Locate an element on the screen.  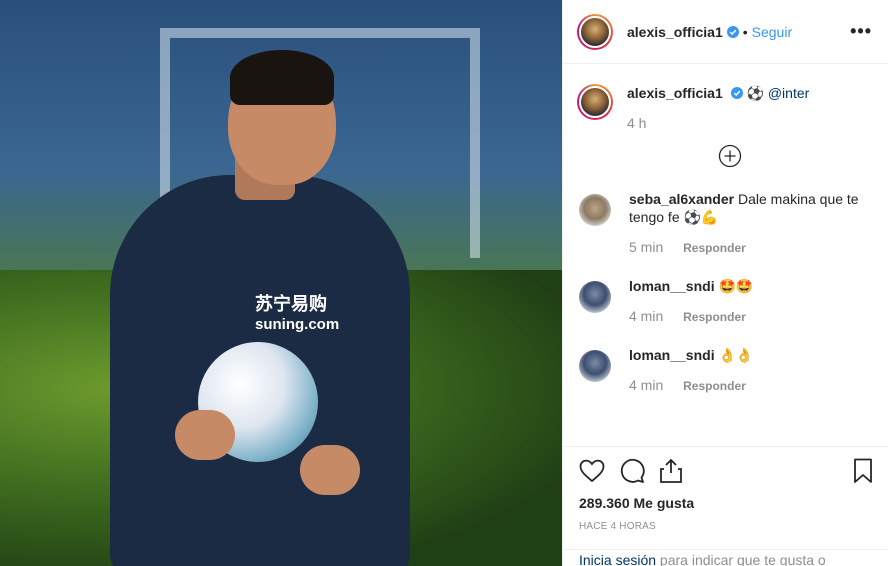
comment-text: 👌👌 is located at coordinates (736, 355).